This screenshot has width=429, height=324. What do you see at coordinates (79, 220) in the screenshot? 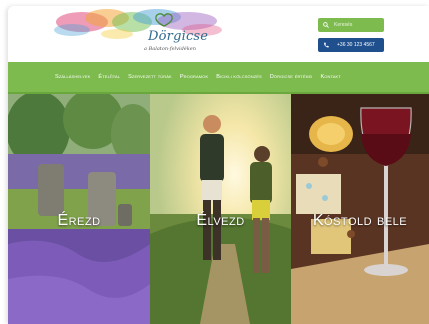
I see `panel-label-erezd: Érezd` at bounding box center [79, 220].